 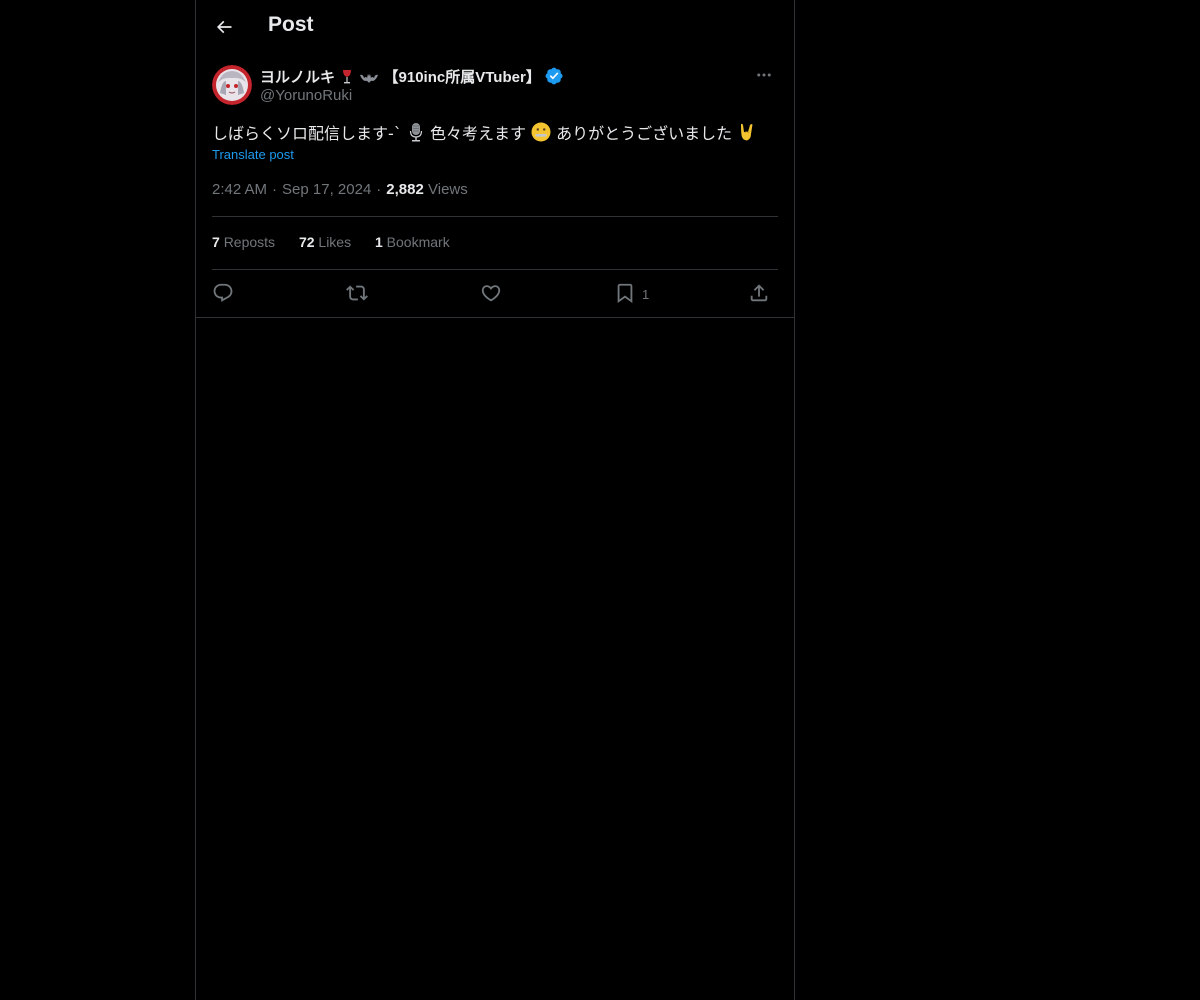 What do you see at coordinates (554, 76) in the screenshot?
I see `verified-badge-icon` at bounding box center [554, 76].